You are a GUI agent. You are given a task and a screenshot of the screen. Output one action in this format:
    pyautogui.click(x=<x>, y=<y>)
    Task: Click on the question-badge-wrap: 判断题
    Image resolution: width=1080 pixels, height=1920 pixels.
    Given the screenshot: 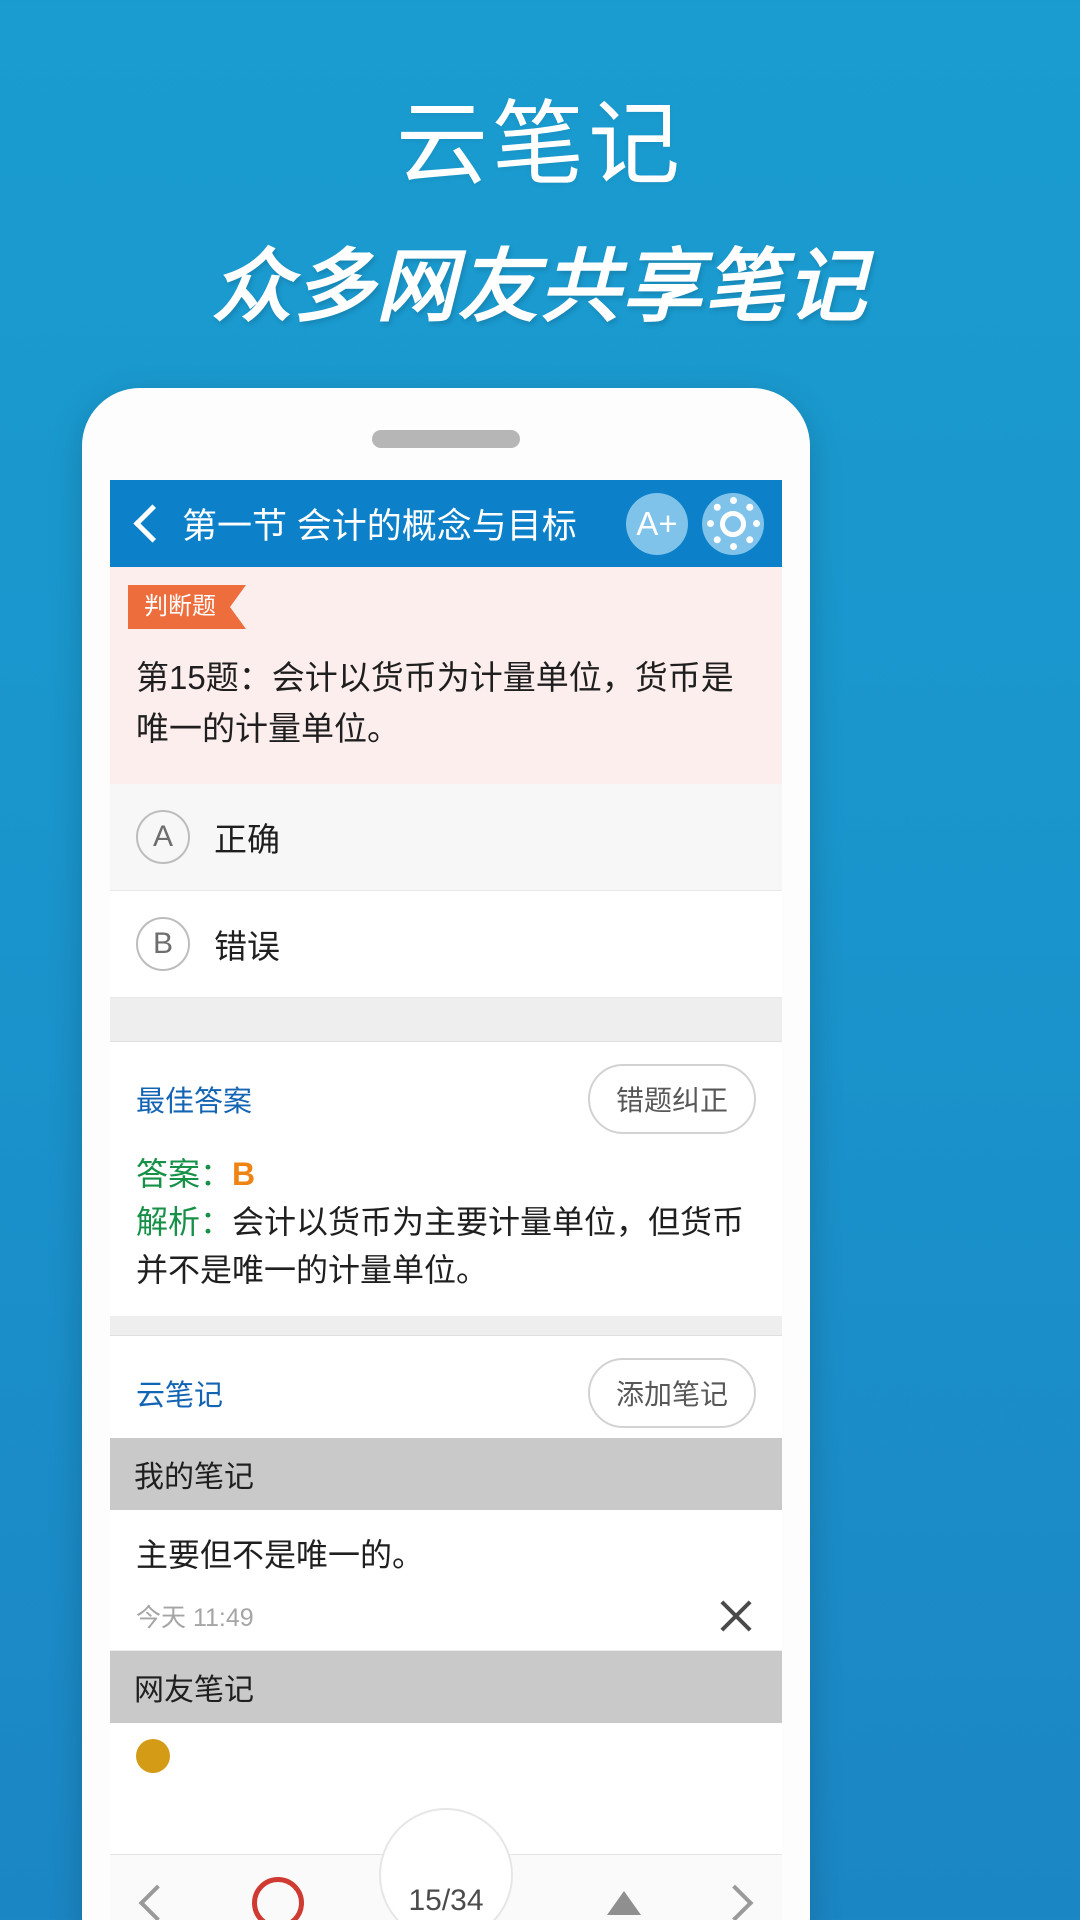 What is the action you would take?
    pyautogui.click(x=446, y=598)
    